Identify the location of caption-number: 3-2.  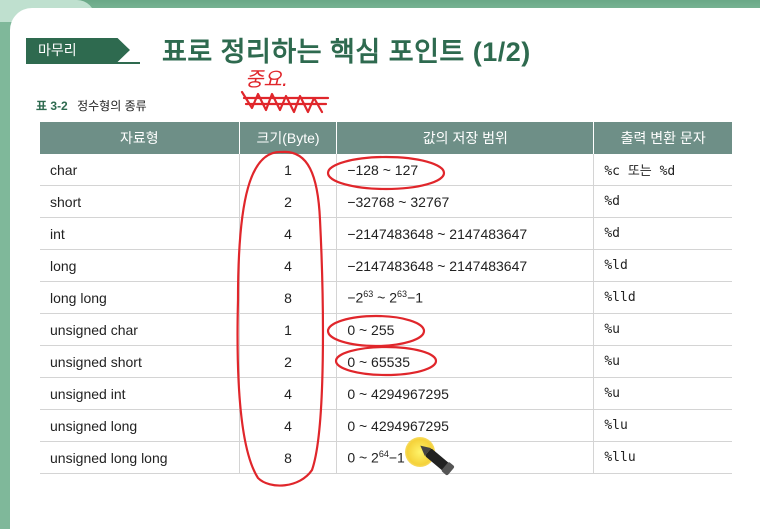
(59, 106).